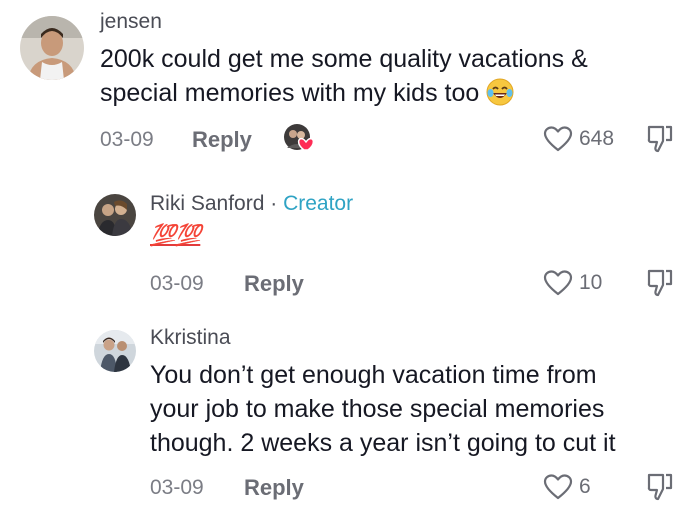 The width and height of the screenshot is (700, 516). Describe the element at coordinates (207, 203) in the screenshot. I see `comment-username: Riki Sanford` at that location.